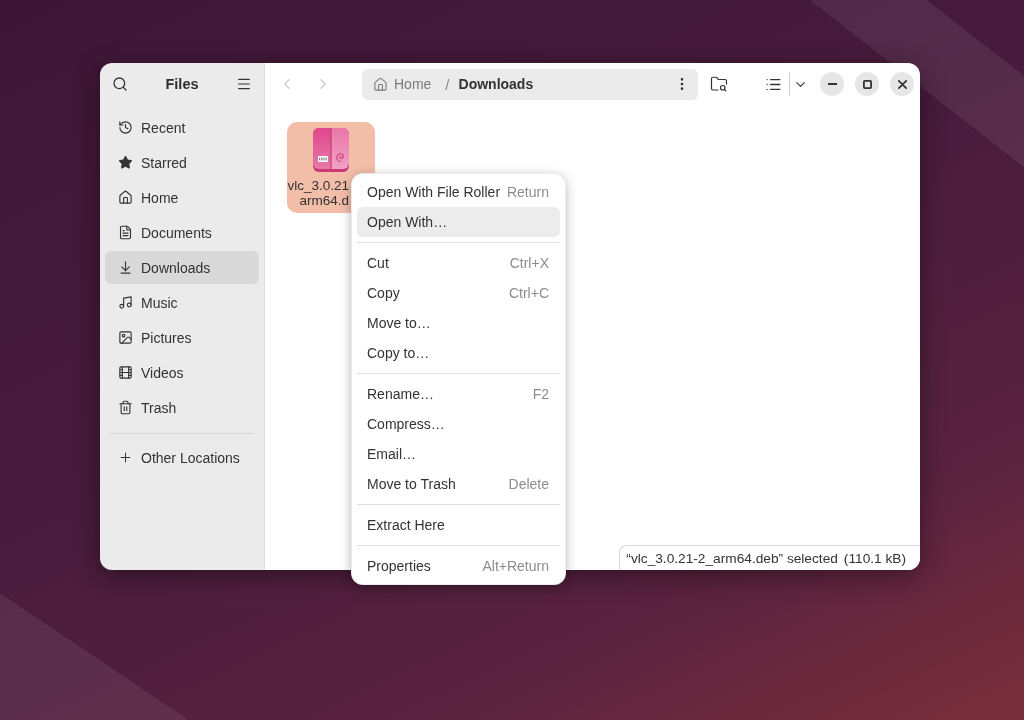  I want to click on keyboard-shortcut: Return, so click(527, 192).